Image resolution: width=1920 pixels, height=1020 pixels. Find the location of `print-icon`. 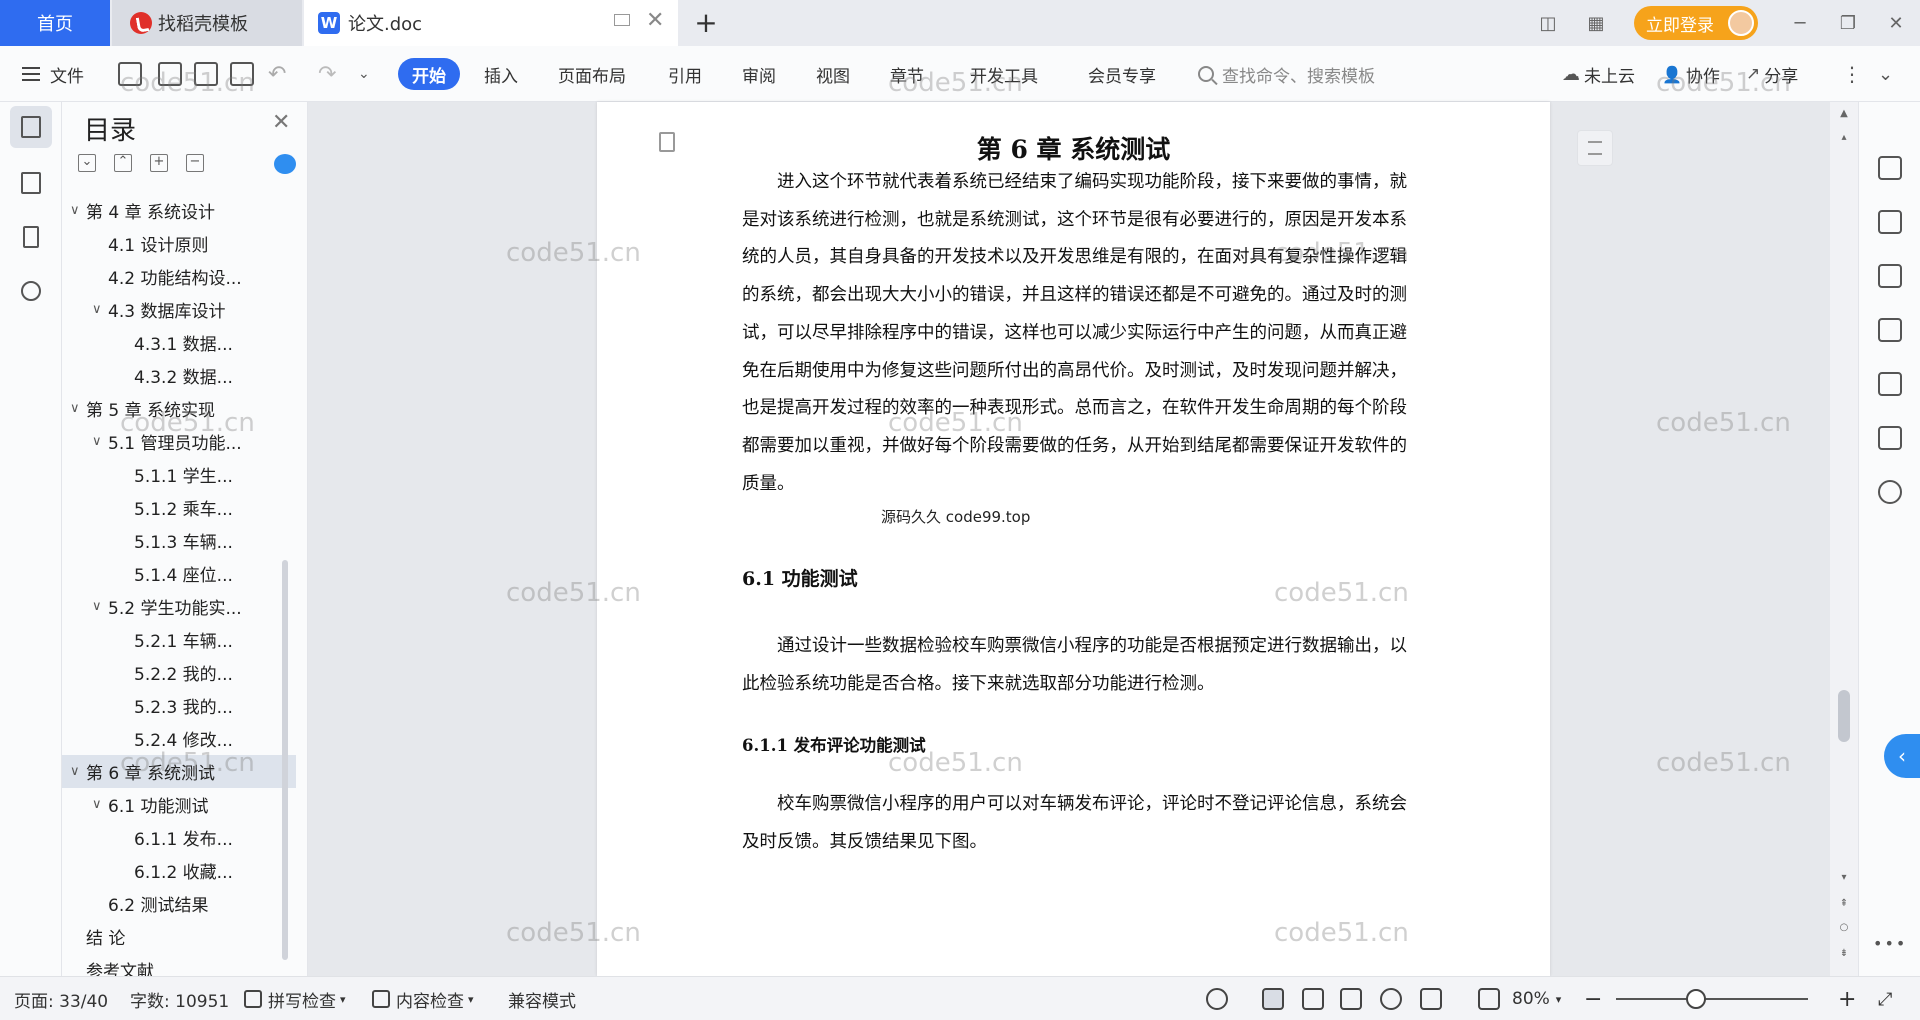

print-icon is located at coordinates (206, 74).